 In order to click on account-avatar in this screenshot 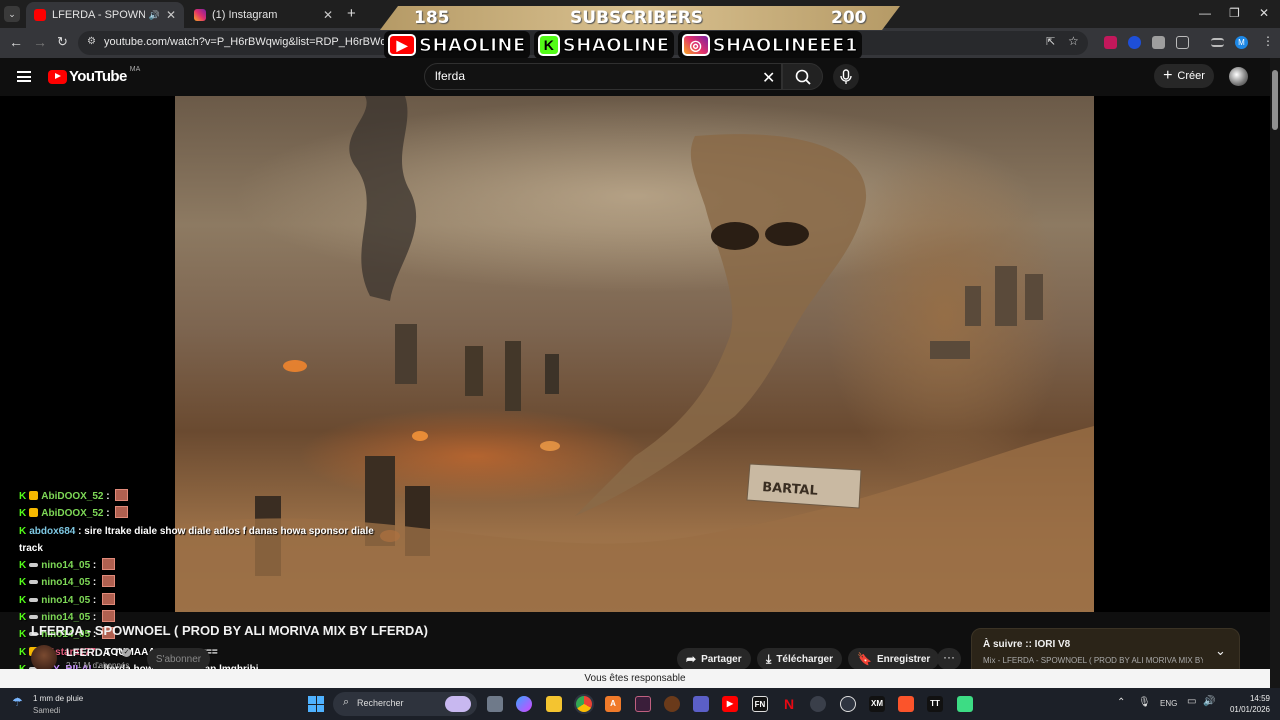, I will do `click(1238, 76)`.